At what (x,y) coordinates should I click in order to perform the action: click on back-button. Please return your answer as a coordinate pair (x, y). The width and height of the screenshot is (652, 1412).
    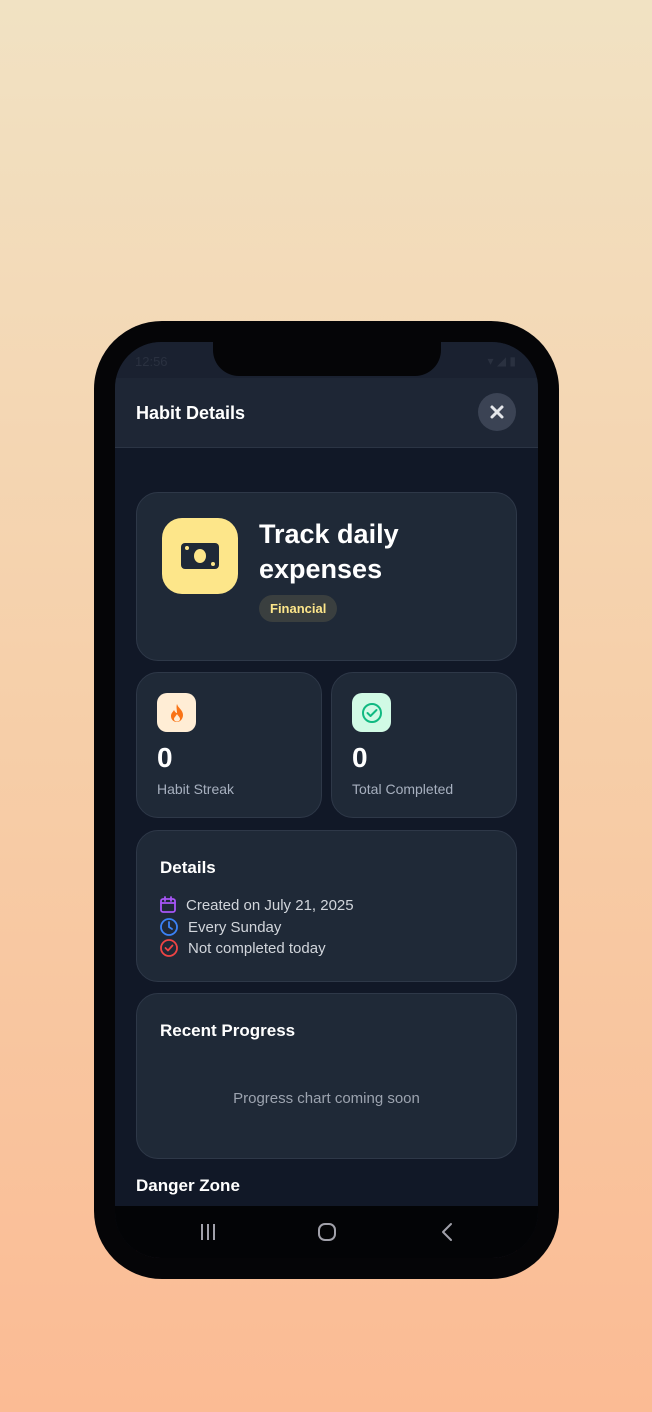
    Looking at the image, I should click on (447, 1232).